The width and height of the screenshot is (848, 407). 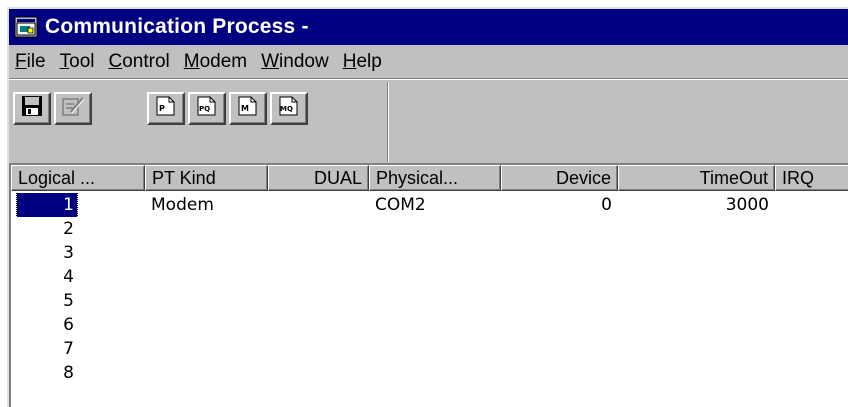 I want to click on cell-timeout: 3000, so click(x=747, y=205).